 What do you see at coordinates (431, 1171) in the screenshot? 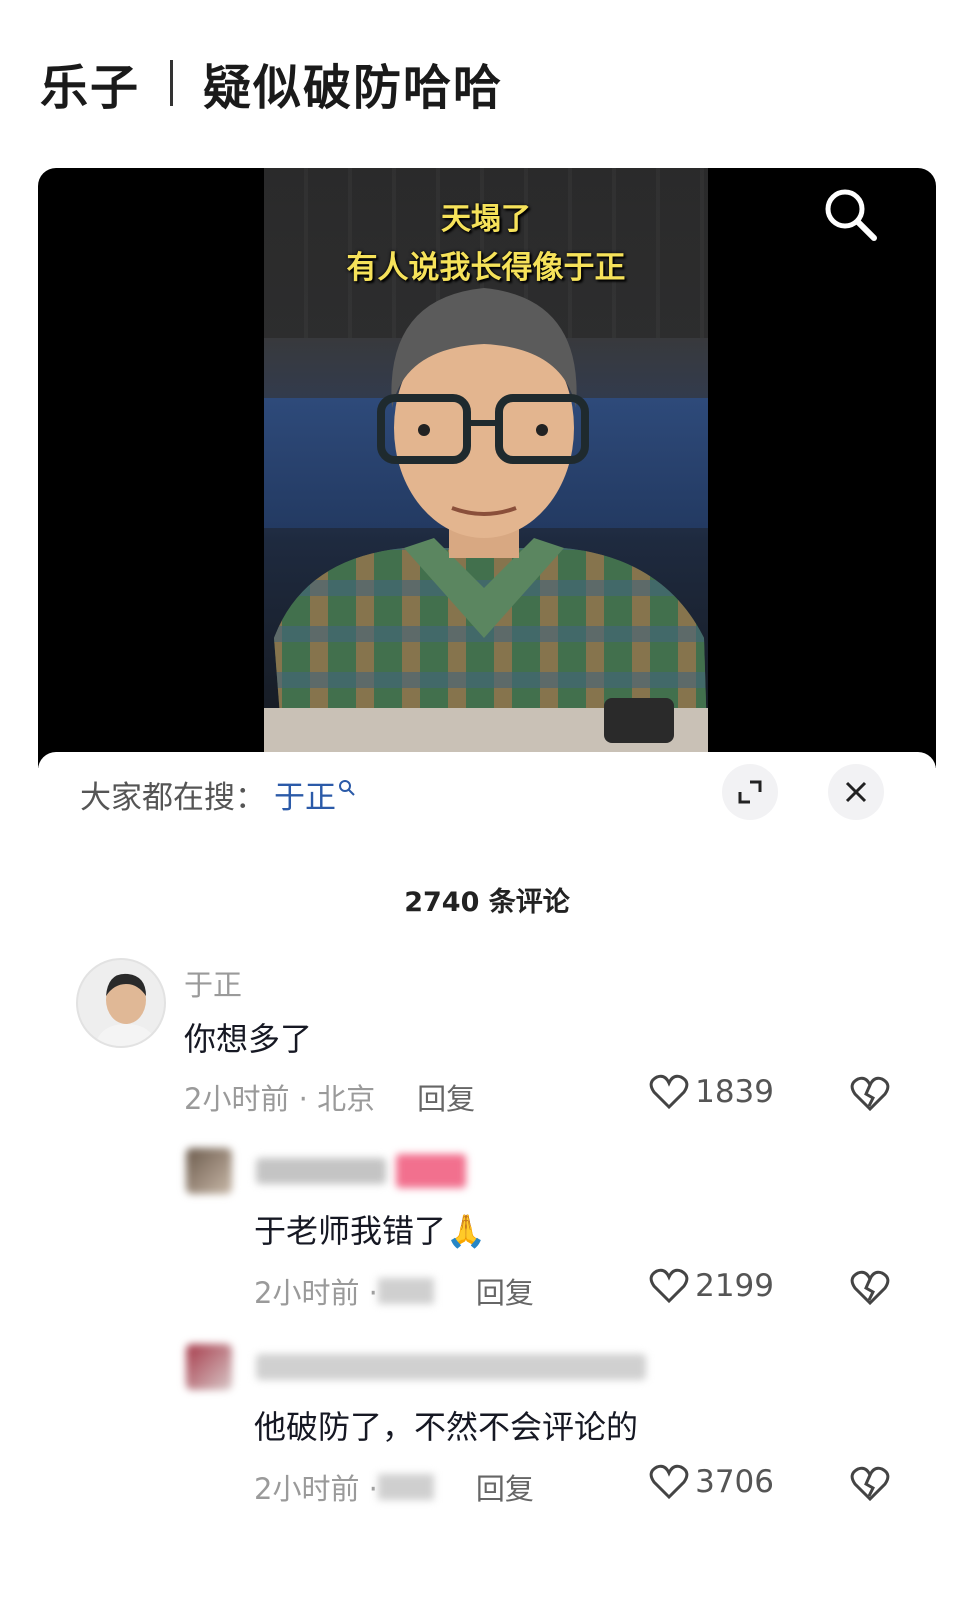
I see `author-badge` at bounding box center [431, 1171].